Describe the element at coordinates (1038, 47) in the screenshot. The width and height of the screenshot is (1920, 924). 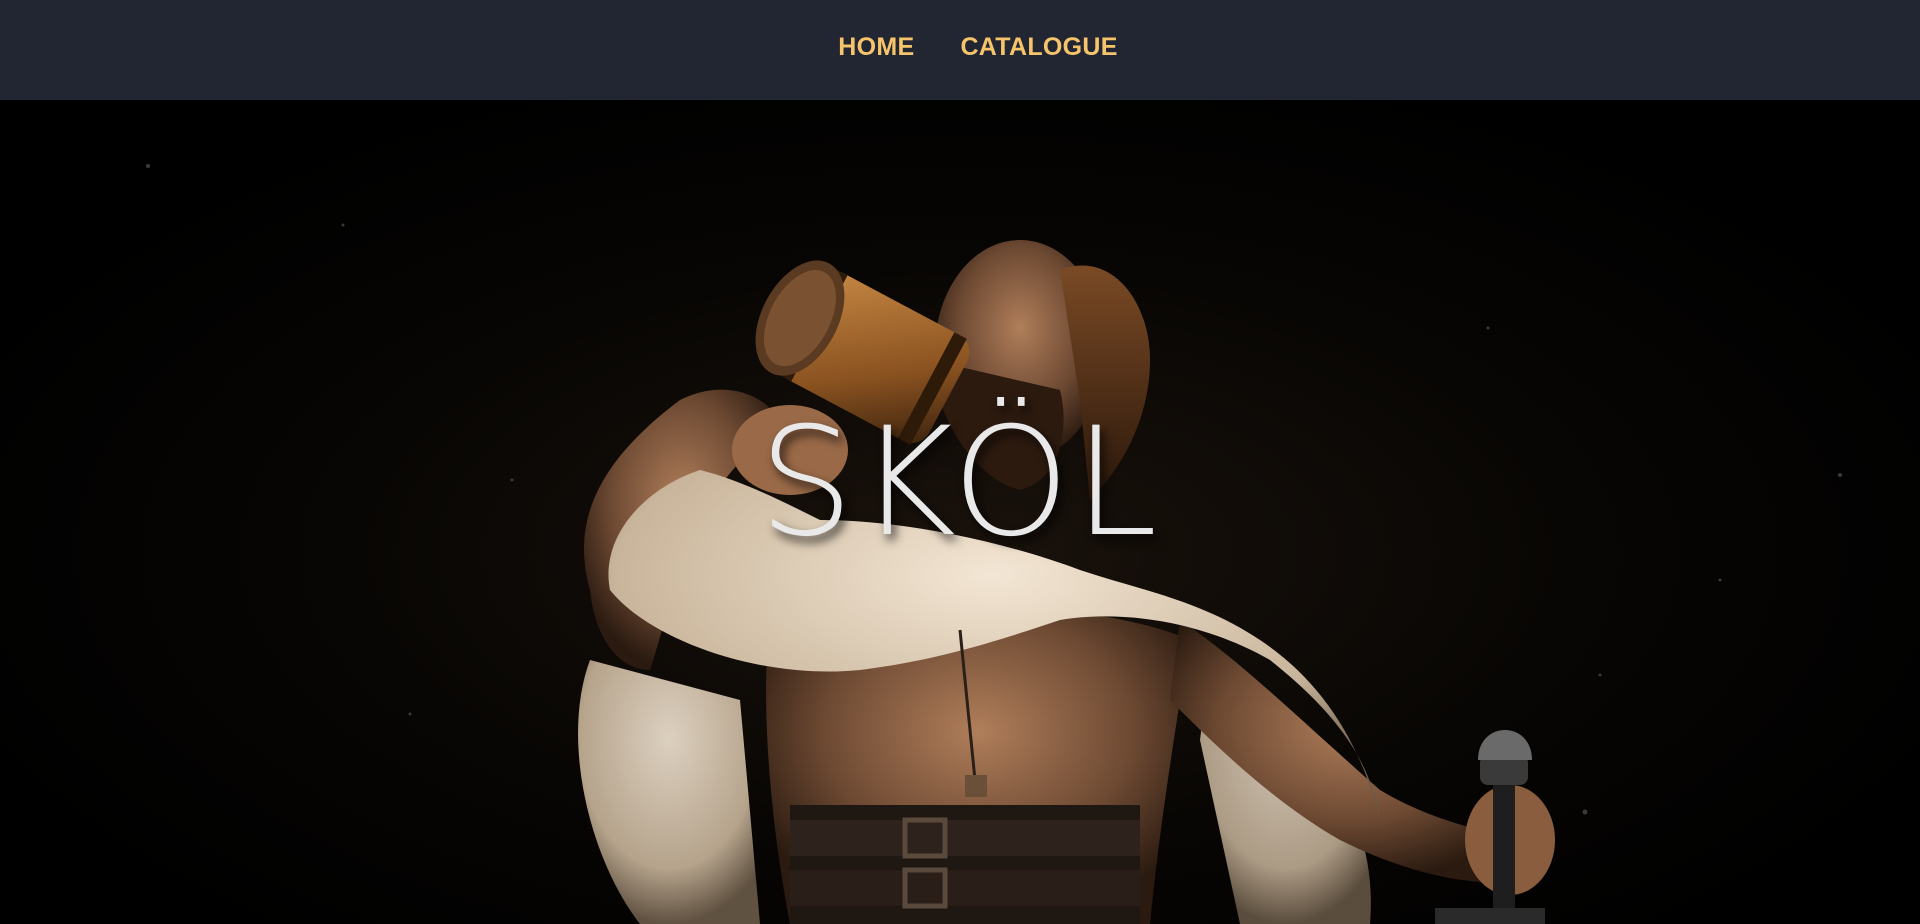
I see `nav-link-catalogue: CATALOGUE` at that location.